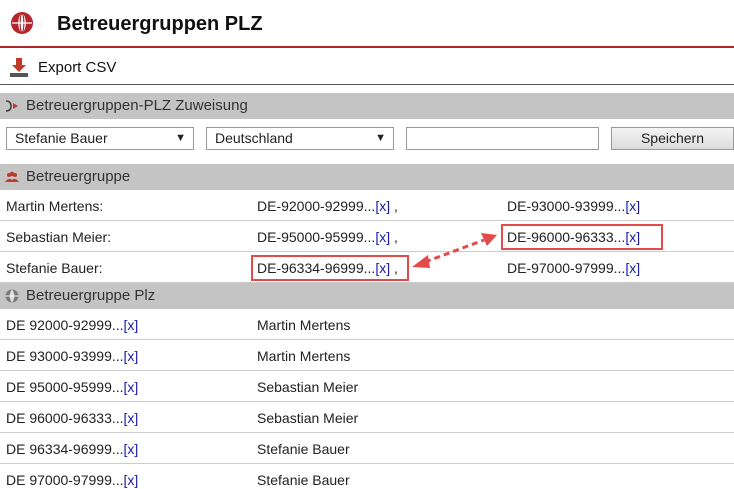 The width and height of the screenshot is (734, 489). I want to click on assign-arrow-icon, so click(11, 106).